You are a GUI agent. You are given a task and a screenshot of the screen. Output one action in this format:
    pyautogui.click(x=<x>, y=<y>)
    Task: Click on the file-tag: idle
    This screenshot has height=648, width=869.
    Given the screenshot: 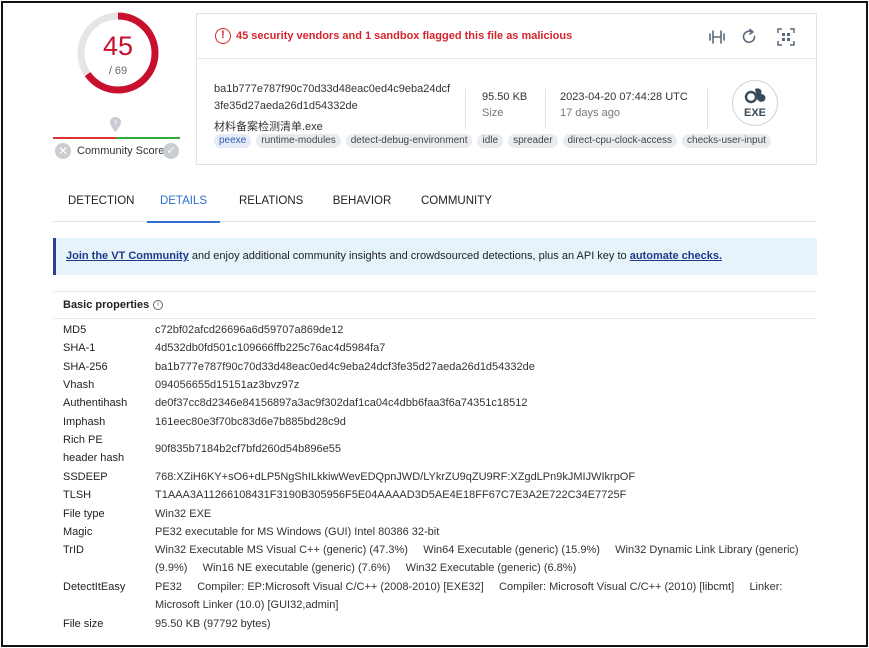 What is the action you would take?
    pyautogui.click(x=490, y=141)
    